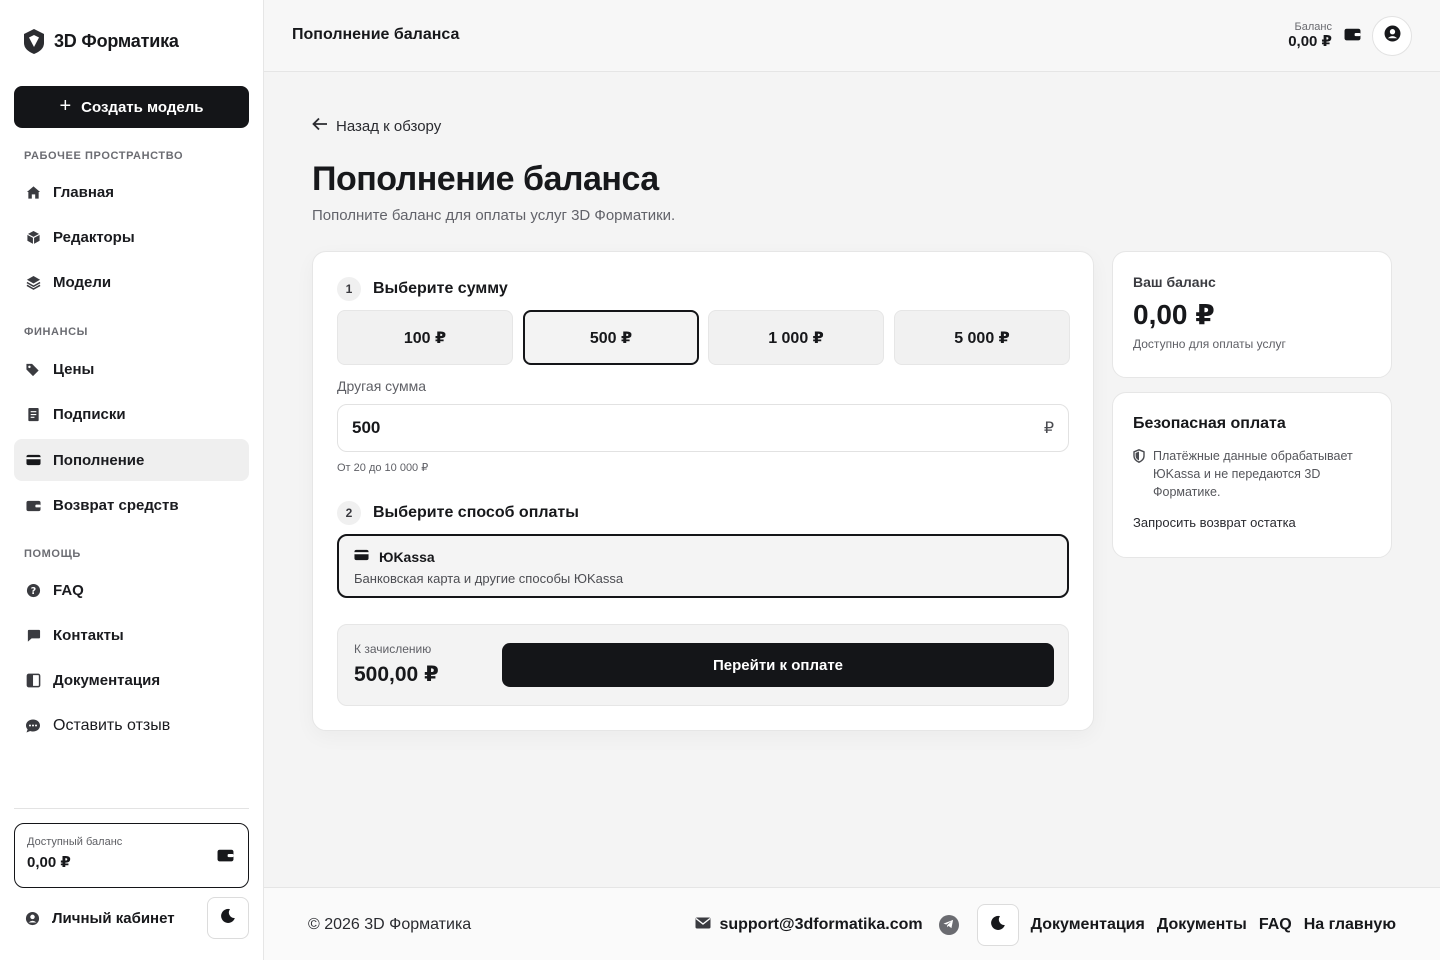 The height and width of the screenshot is (960, 1440). What do you see at coordinates (131, 414) in the screenshot?
I see `sidebar-item-subscriptions: Подписки` at bounding box center [131, 414].